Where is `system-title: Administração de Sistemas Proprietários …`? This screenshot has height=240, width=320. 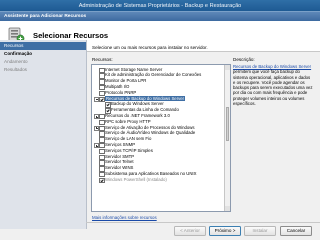 system-title: Administração de Sistemas Proprietários … is located at coordinates (160, 6).